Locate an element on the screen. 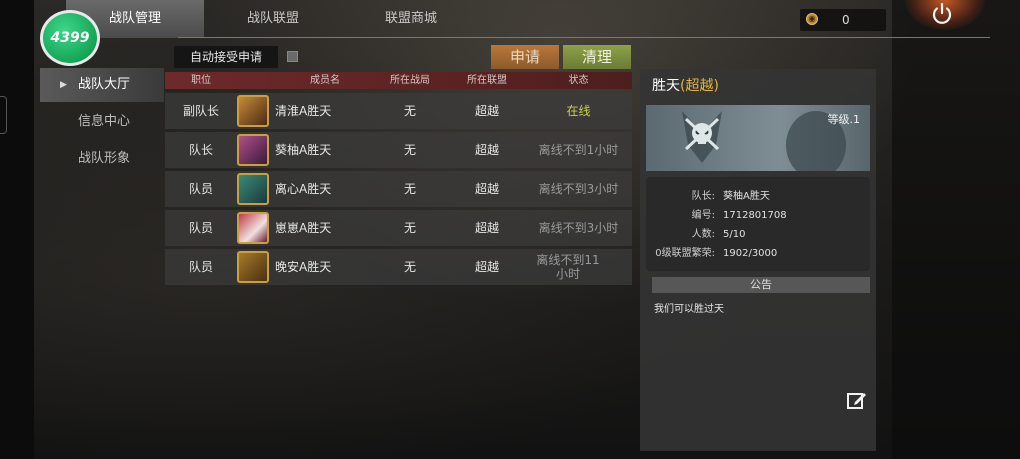 The height and width of the screenshot is (459, 1020). team-alliance: (超越) is located at coordinates (699, 86).